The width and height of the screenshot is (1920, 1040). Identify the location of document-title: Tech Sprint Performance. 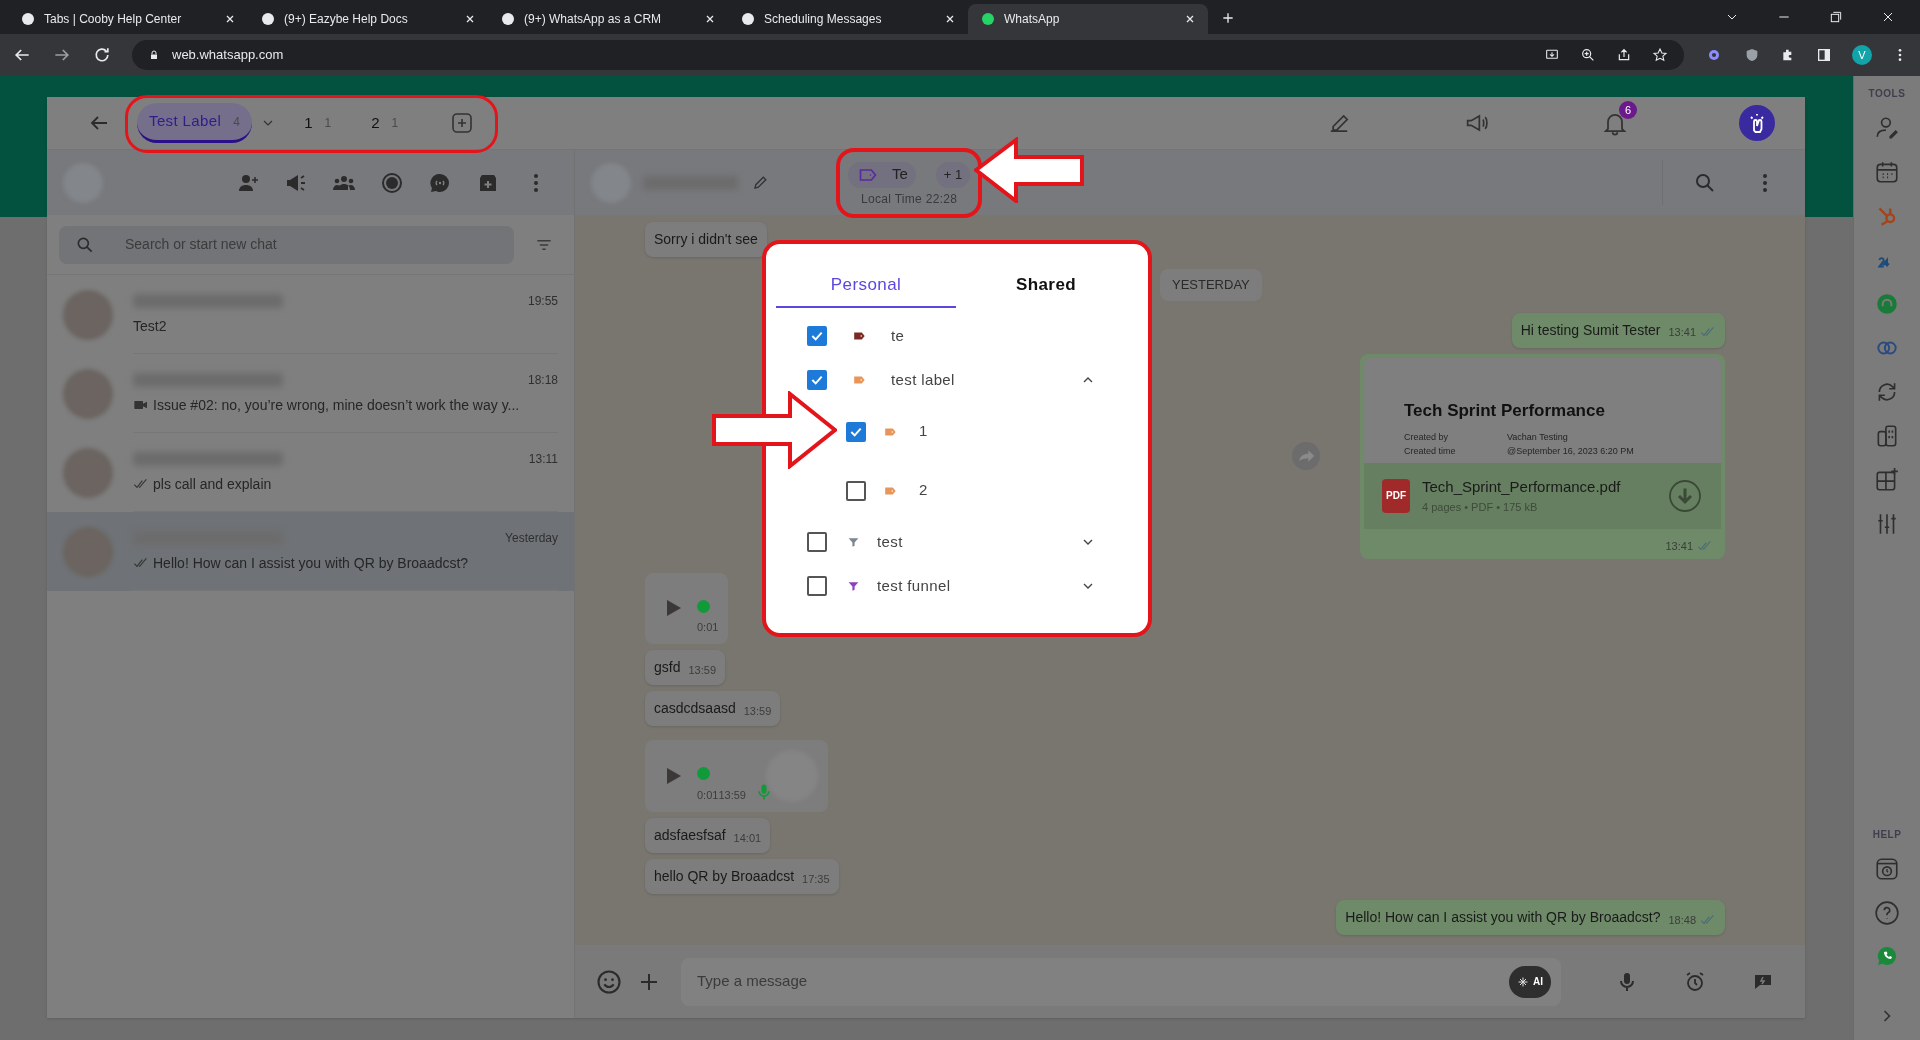
(1505, 410).